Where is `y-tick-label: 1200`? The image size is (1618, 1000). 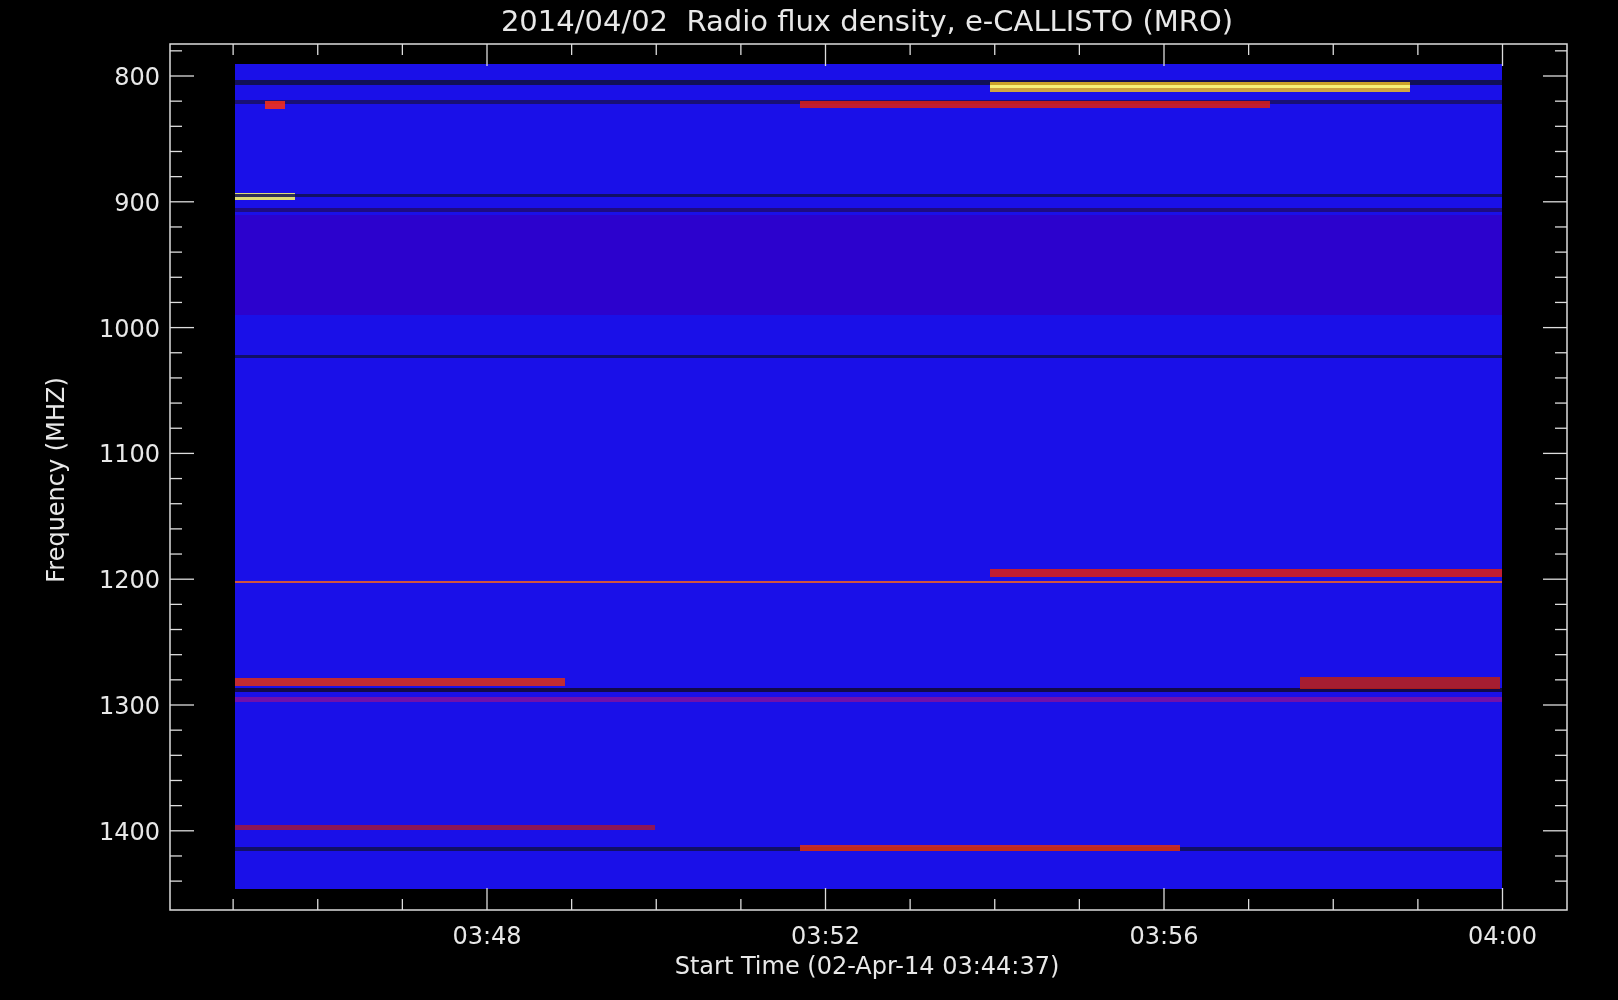 y-tick-label: 1200 is located at coordinates (129, 580).